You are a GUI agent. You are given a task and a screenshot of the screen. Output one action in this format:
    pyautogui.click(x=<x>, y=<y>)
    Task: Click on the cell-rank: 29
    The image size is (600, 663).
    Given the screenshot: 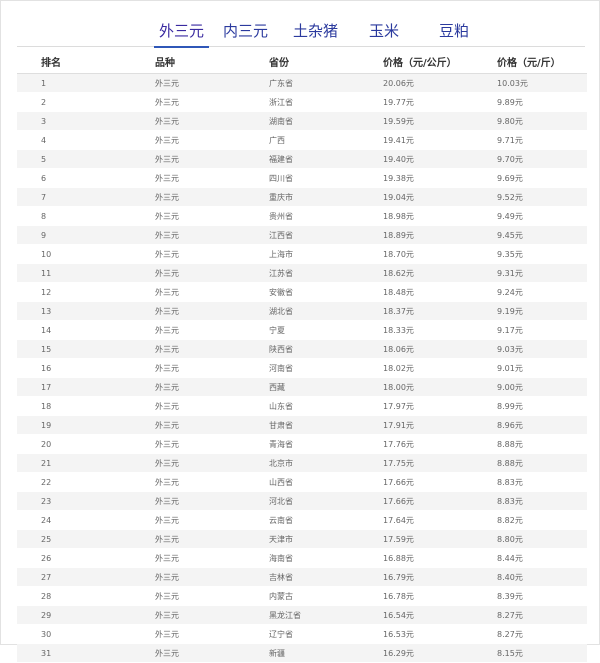 What is the action you would take?
    pyautogui.click(x=74, y=615)
    